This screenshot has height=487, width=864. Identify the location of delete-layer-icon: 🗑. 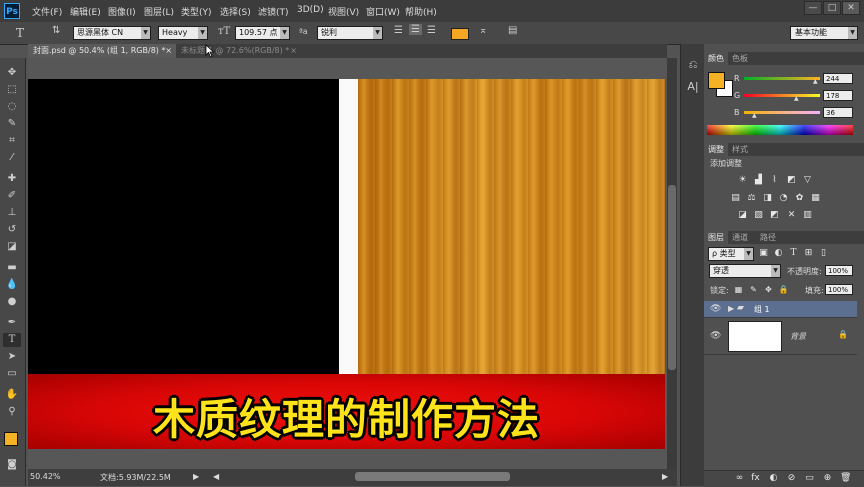
(845, 478).